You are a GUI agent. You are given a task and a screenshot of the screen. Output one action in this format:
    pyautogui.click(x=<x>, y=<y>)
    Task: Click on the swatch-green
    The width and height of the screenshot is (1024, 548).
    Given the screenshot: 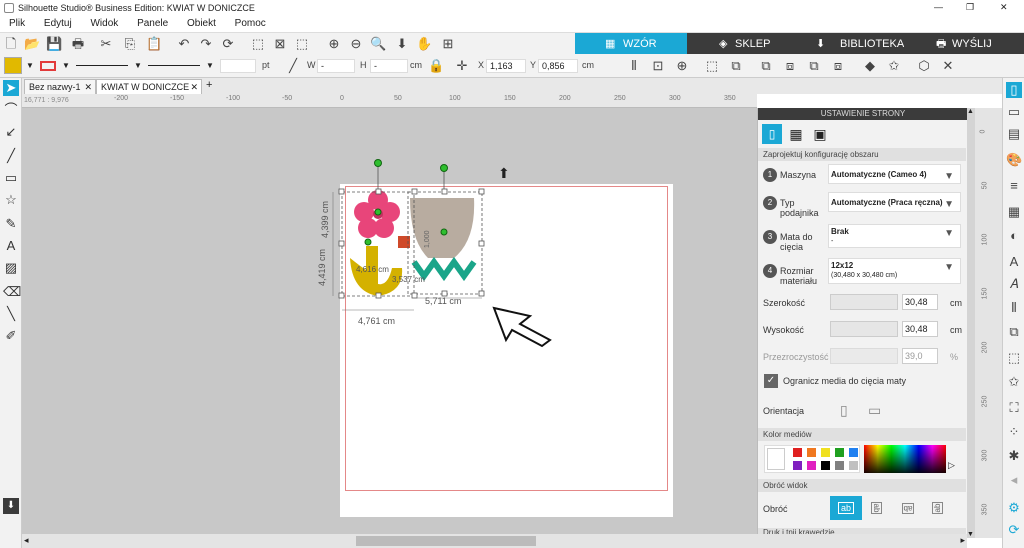 What is the action you would take?
    pyautogui.click(x=839, y=452)
    